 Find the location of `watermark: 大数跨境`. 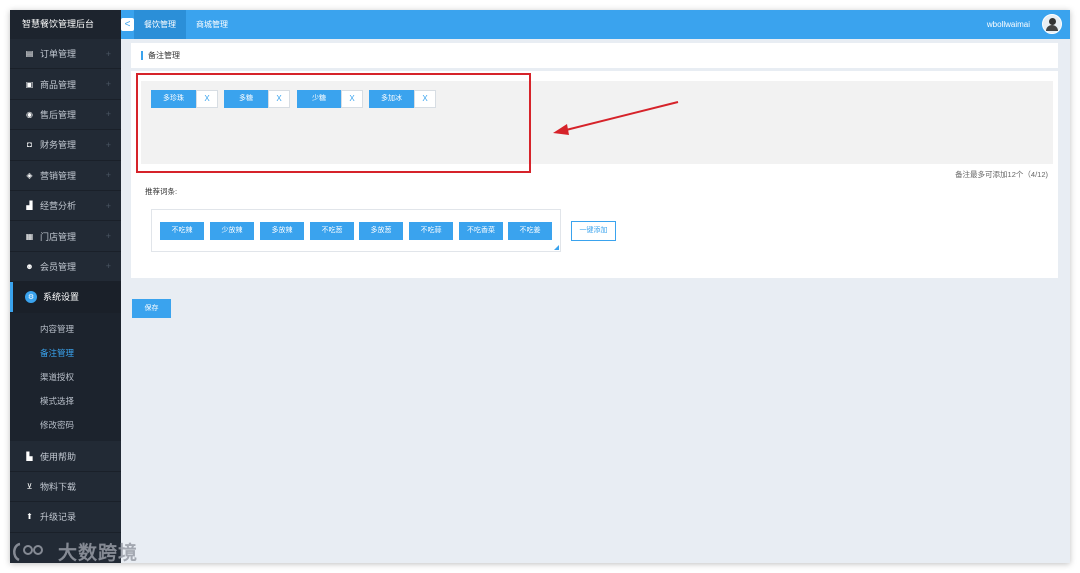

watermark: 大数跨境 is located at coordinates (74, 551).